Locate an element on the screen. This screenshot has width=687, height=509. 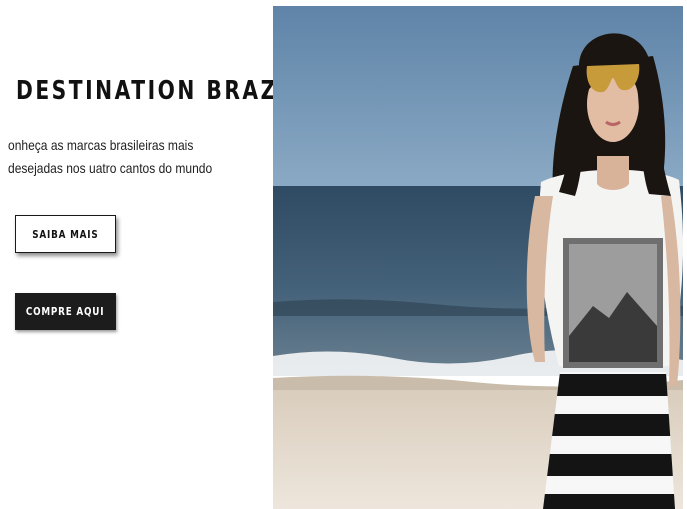
learn-more-label: SAIBA MAIS is located at coordinates (65, 234).